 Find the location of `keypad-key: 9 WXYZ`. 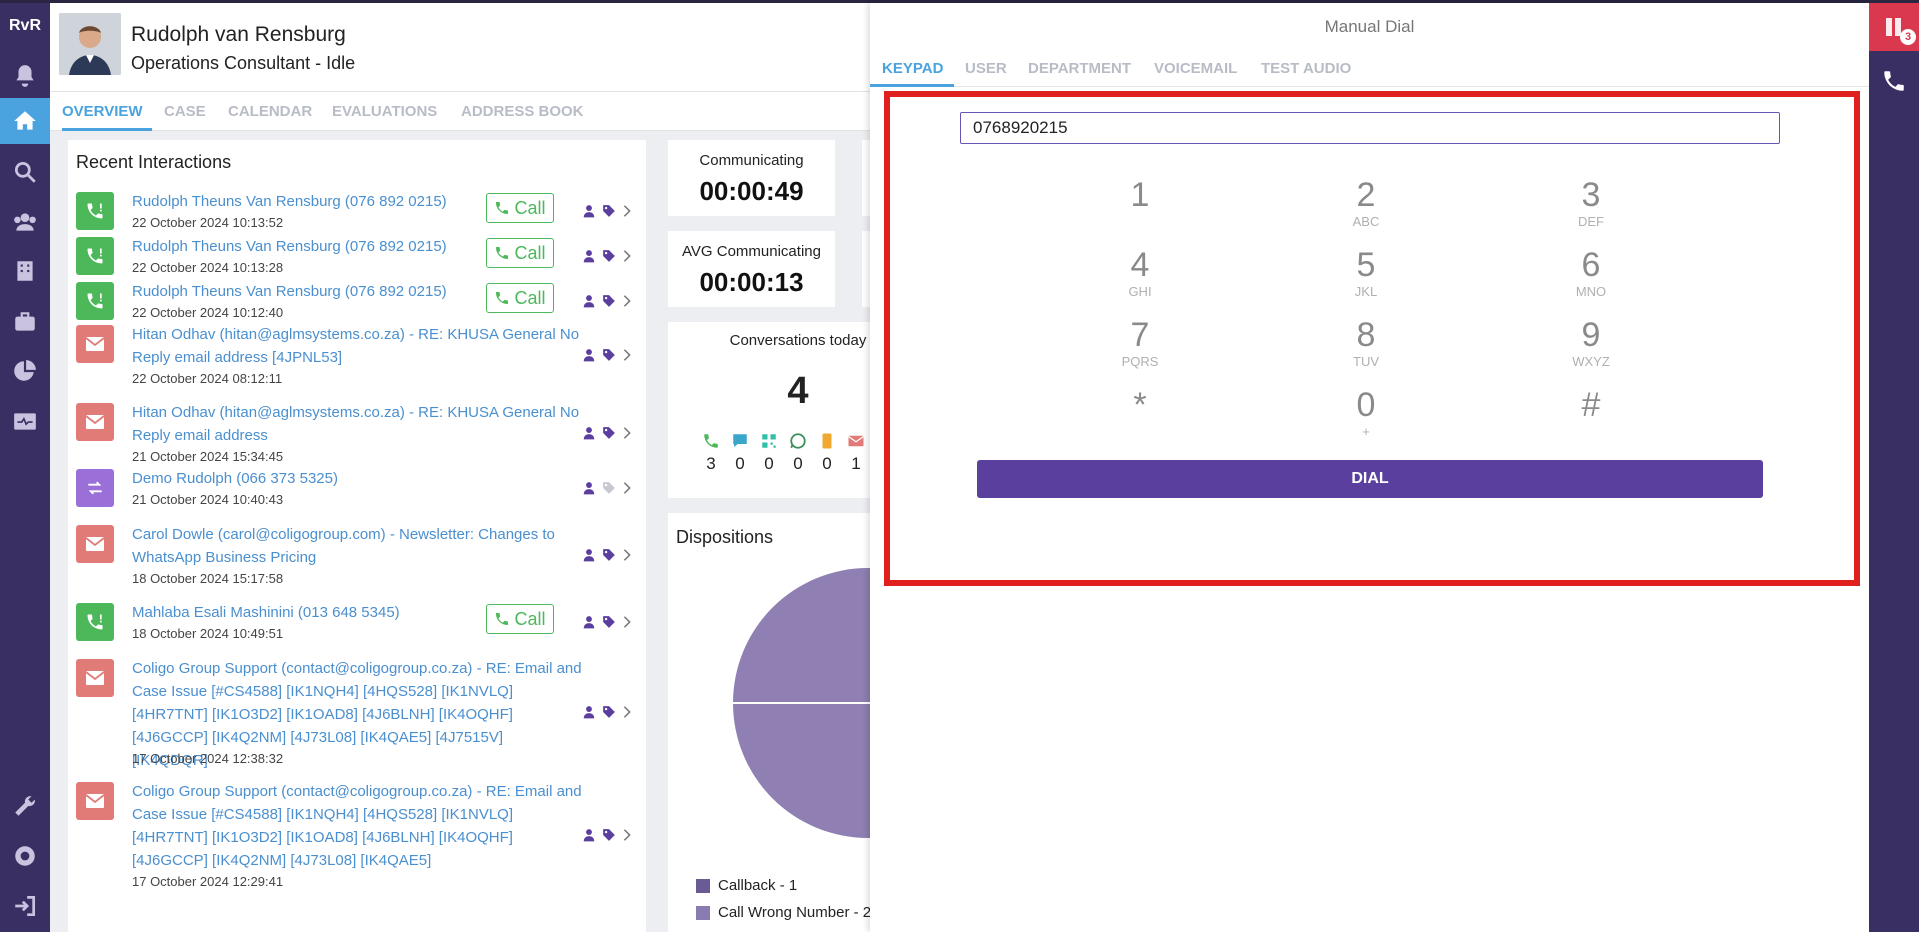

keypad-key: 9 WXYZ is located at coordinates (1591, 347).